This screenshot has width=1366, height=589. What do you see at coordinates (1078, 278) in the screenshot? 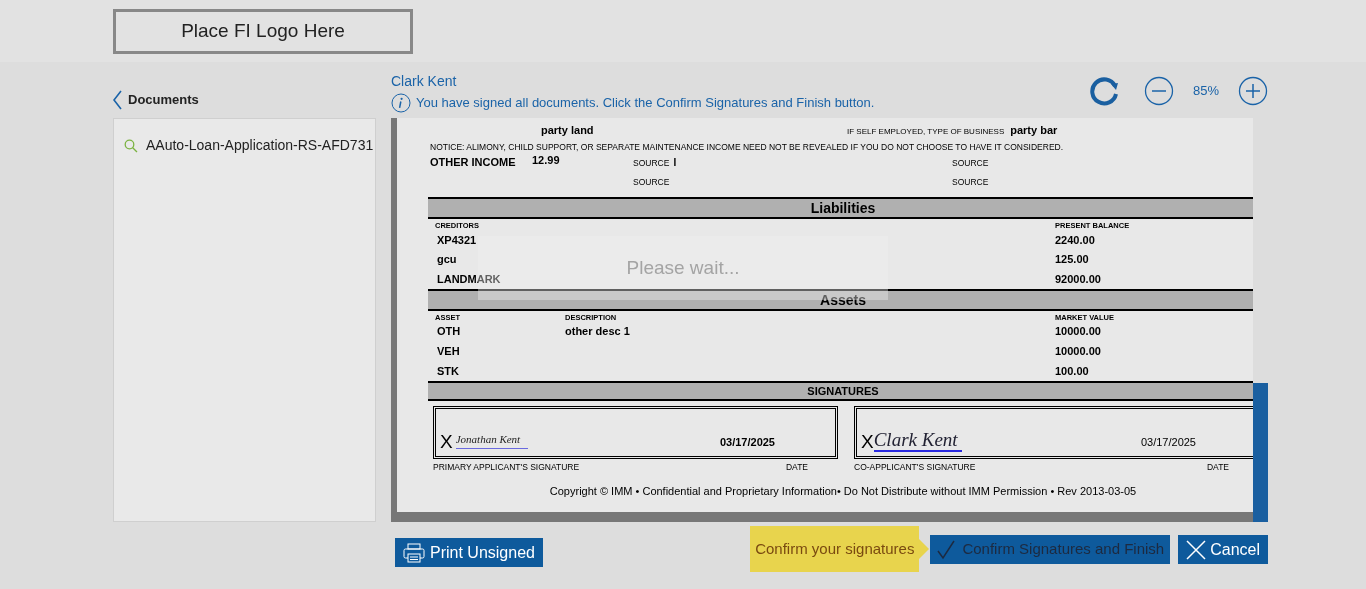
I see `table-cell: 92000.00` at bounding box center [1078, 278].